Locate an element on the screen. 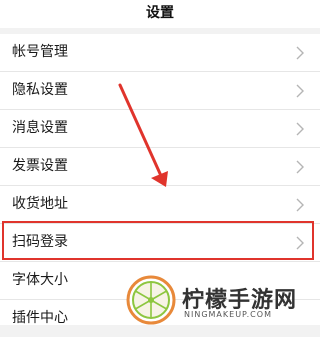 This screenshot has width=320, height=337. watermark-url: NINGMAKEUP.COM is located at coordinates (228, 314).